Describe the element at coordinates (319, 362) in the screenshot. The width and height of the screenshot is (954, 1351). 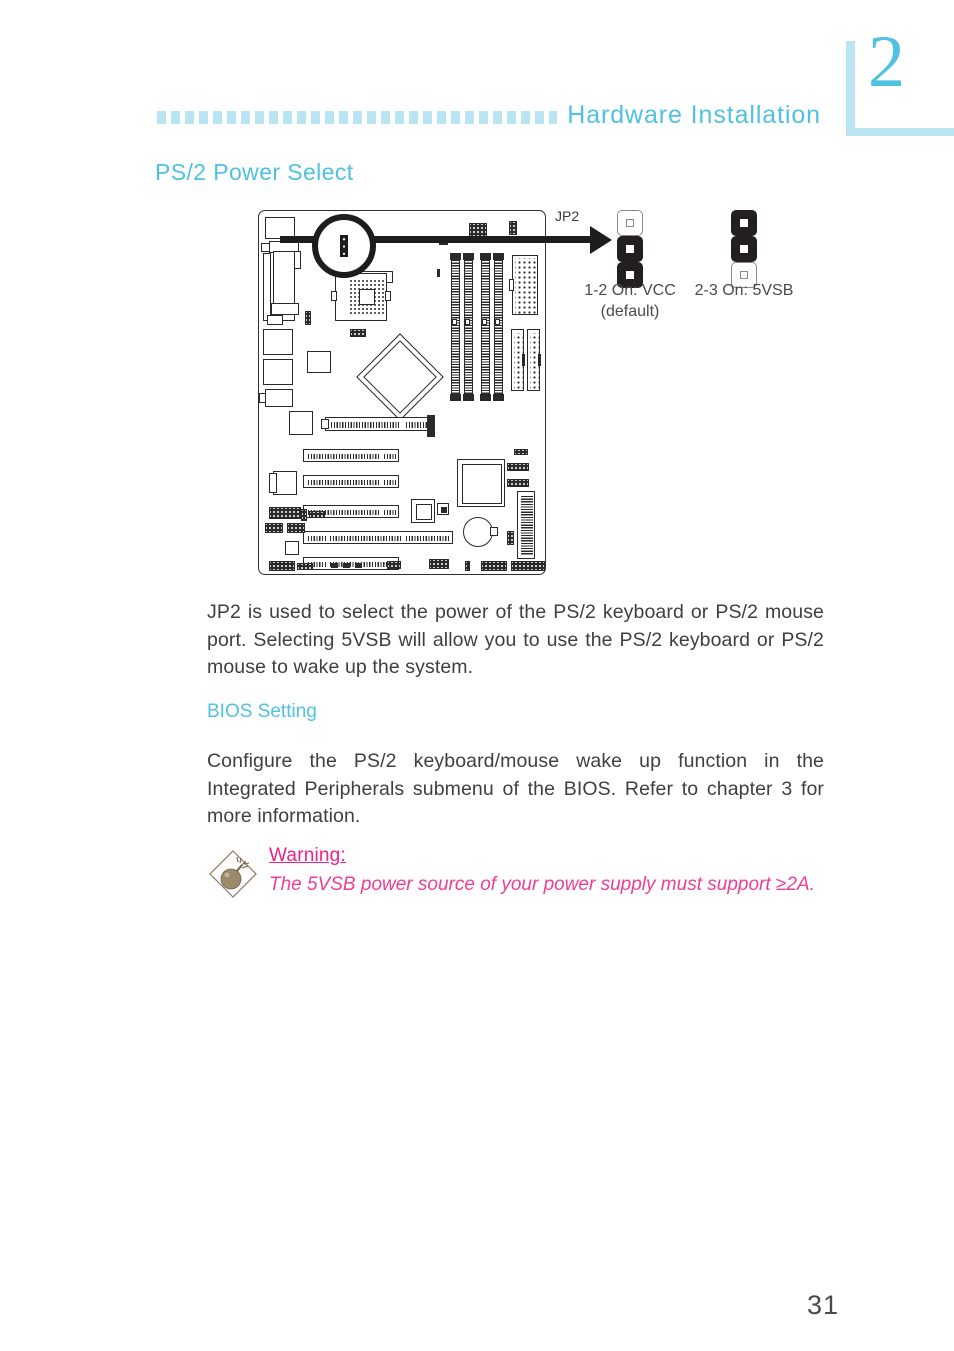
I see `southbridge-chip` at that location.